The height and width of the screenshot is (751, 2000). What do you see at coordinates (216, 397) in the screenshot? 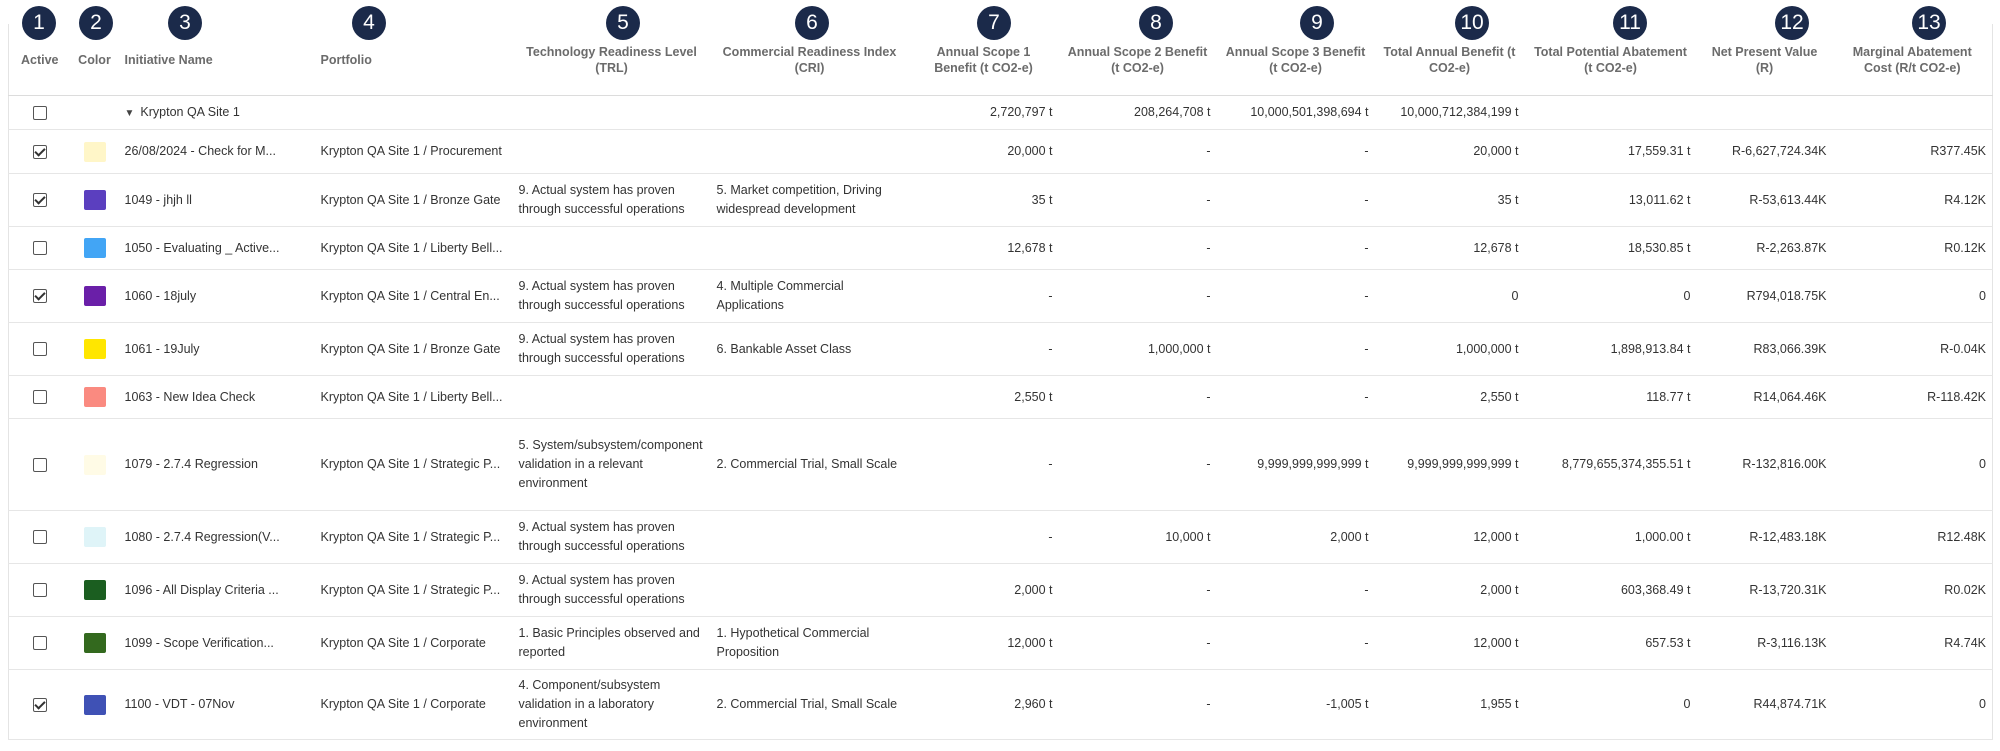
I see `initiative-name: 1063 - New Idea Check` at bounding box center [216, 397].